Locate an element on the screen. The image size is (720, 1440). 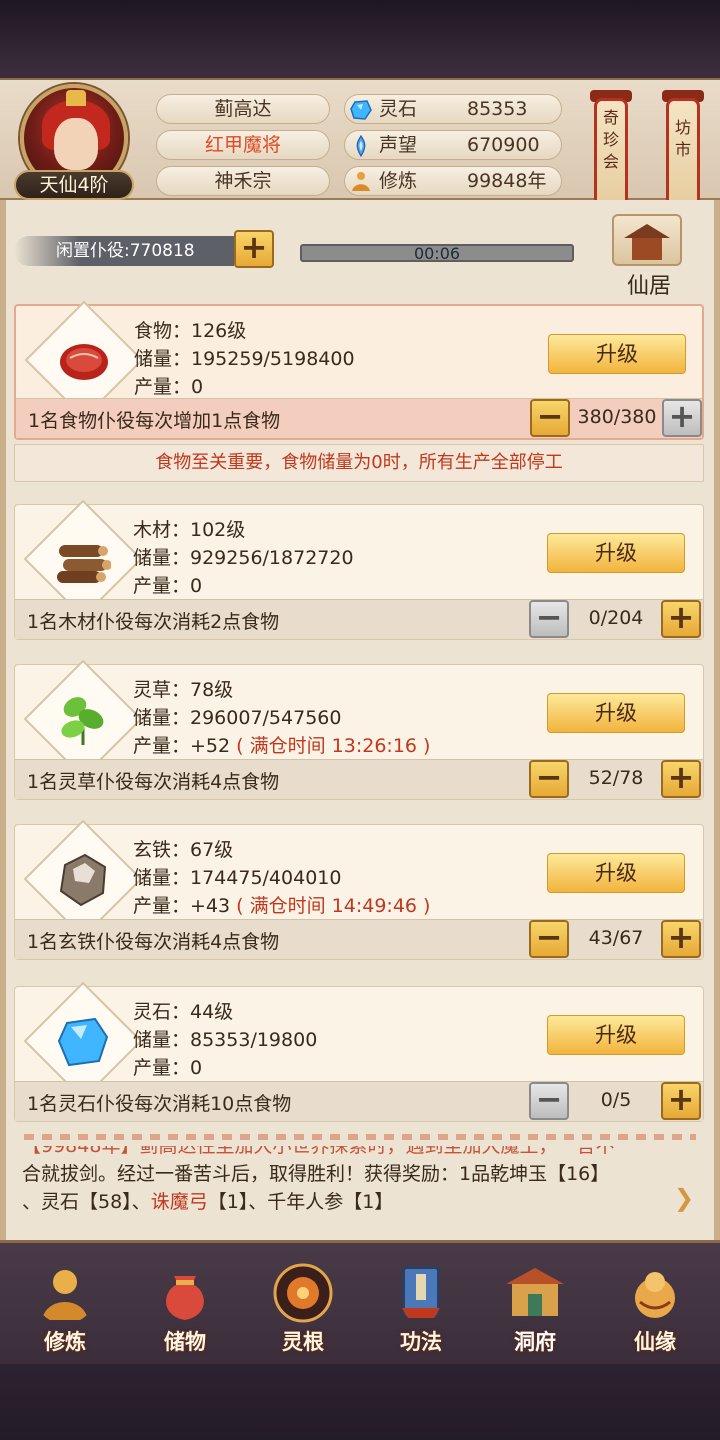
servant-row: 1名木材仆役每次消耗2点食物 − 0/204 + is located at coordinates (359, 619).